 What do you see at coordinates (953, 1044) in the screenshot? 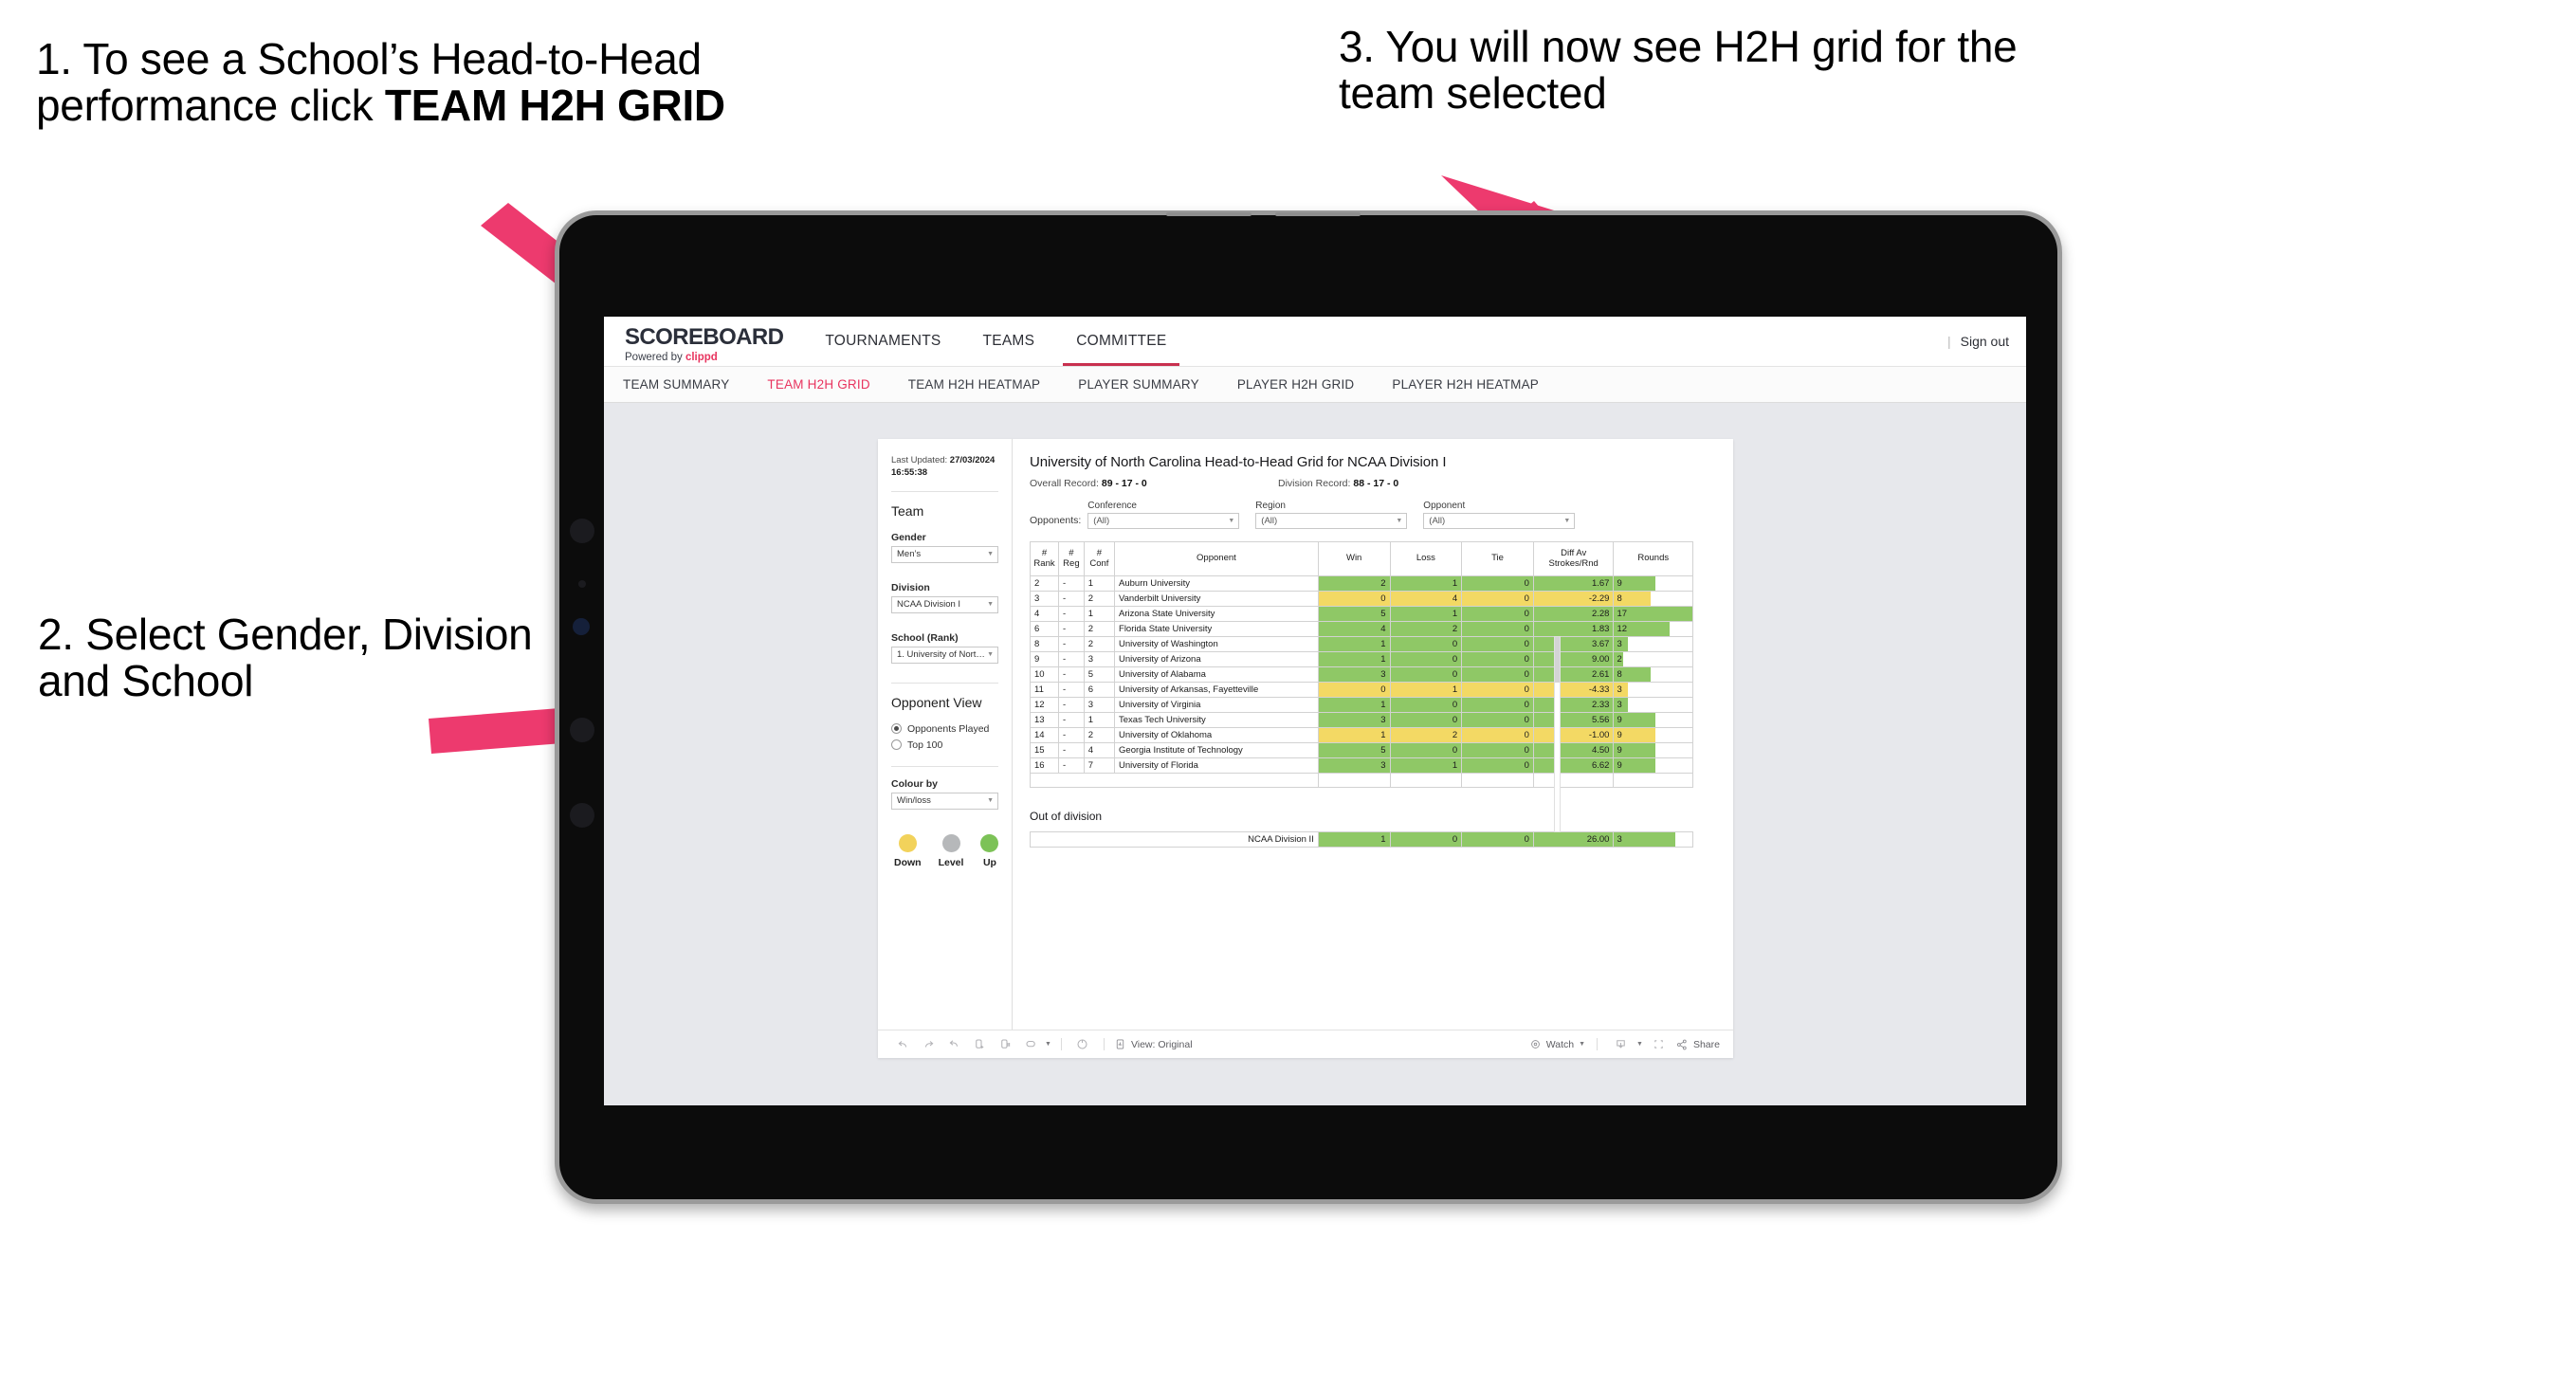
I see `revert-icon` at bounding box center [953, 1044].